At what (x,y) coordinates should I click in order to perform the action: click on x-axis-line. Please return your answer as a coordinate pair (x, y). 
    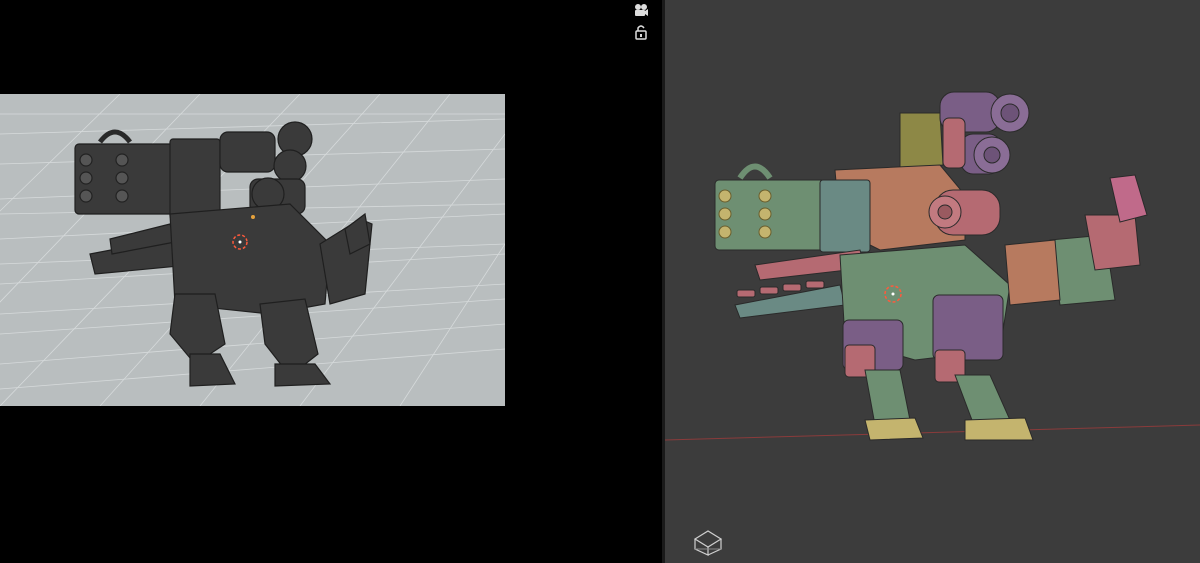
    Looking at the image, I should click on (932, 432).